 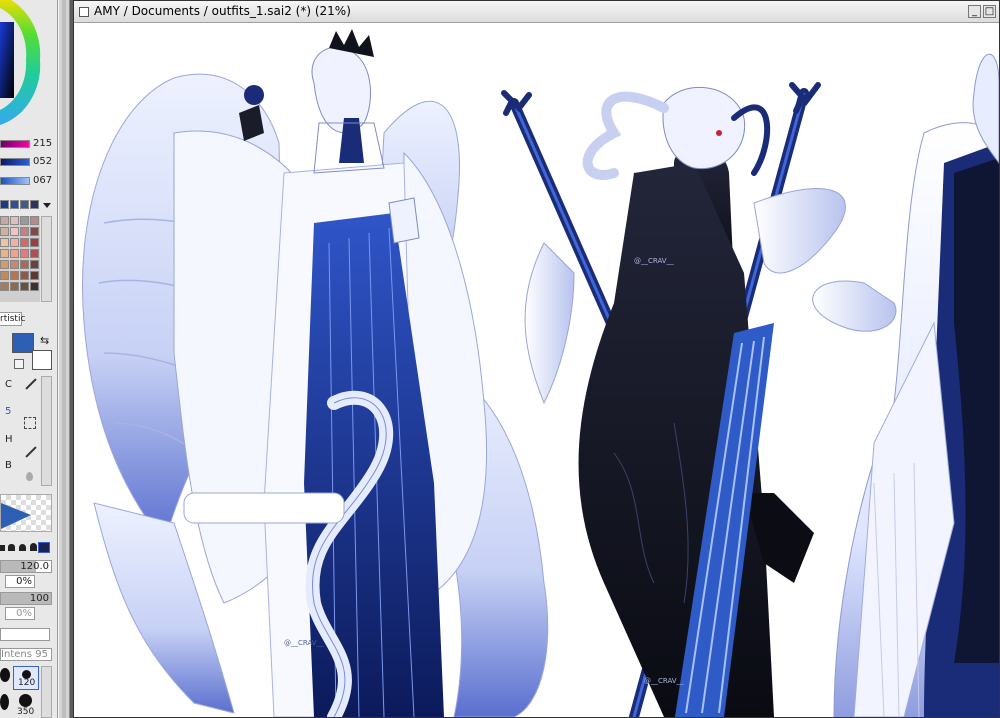 I want to click on brush-size-field: 120.0, so click(x=26, y=566).